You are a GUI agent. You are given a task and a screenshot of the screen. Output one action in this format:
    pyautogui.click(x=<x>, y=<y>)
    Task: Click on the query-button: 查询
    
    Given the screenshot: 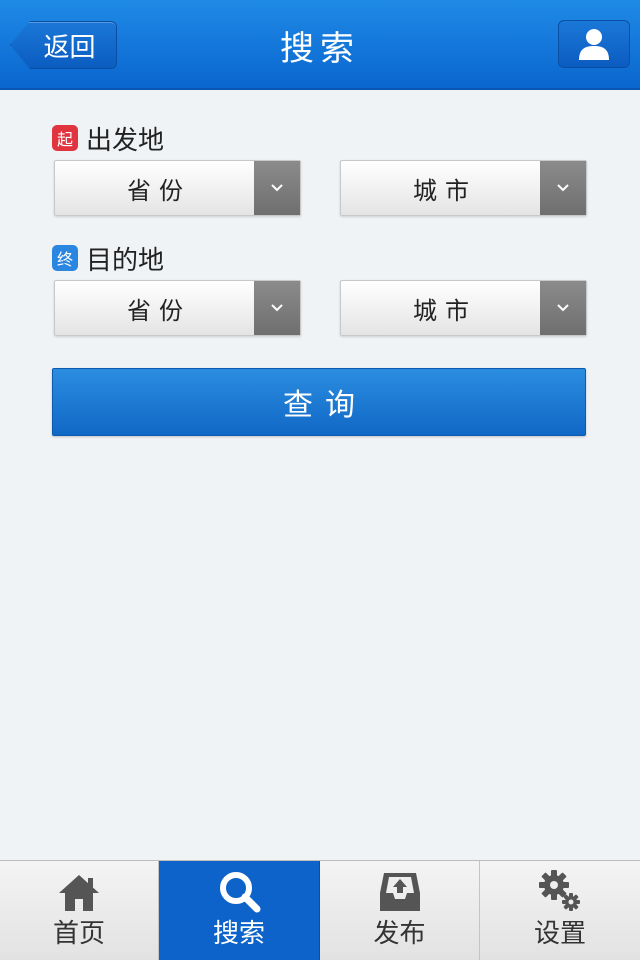 What is the action you would take?
    pyautogui.click(x=319, y=402)
    